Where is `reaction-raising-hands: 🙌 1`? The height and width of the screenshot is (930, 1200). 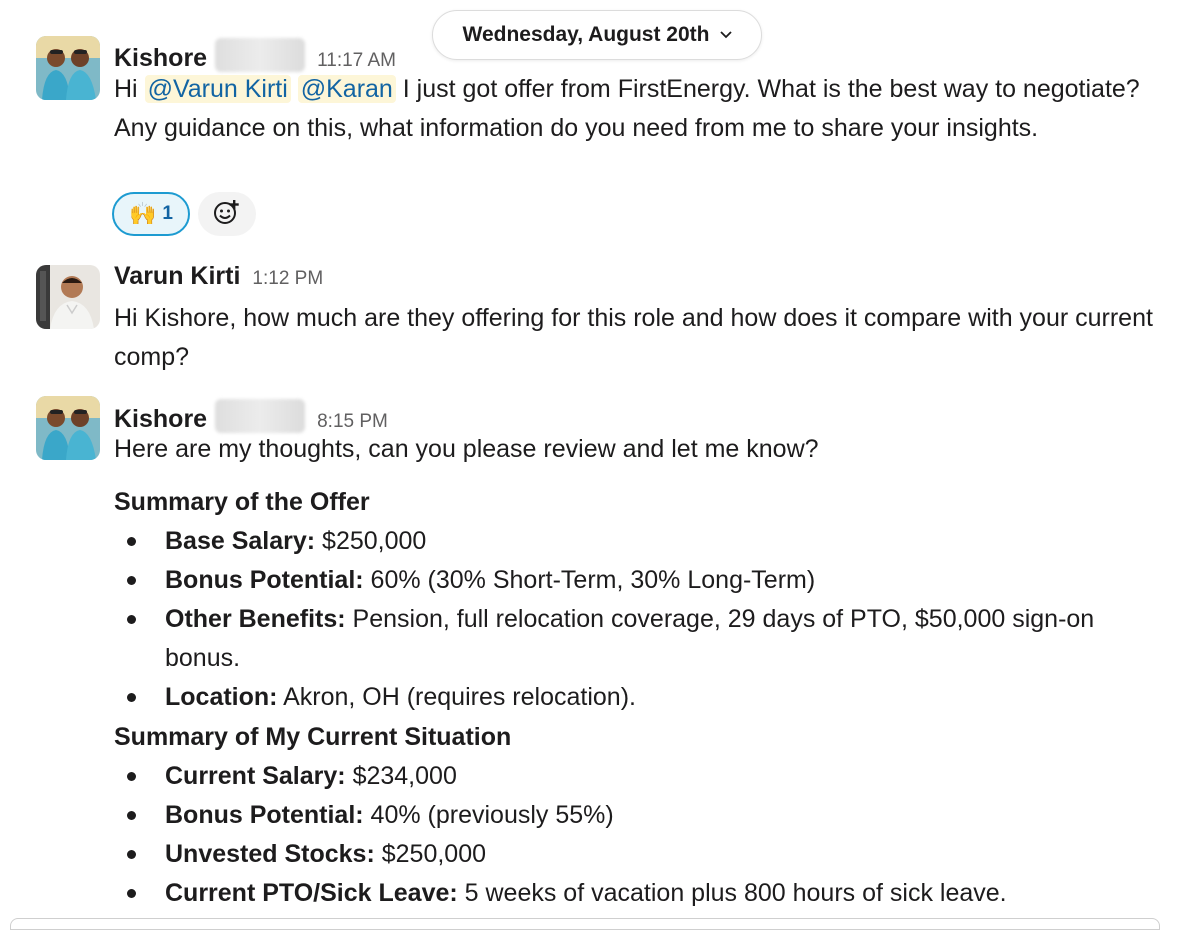
reaction-raising-hands: 🙌 1 is located at coordinates (151, 214).